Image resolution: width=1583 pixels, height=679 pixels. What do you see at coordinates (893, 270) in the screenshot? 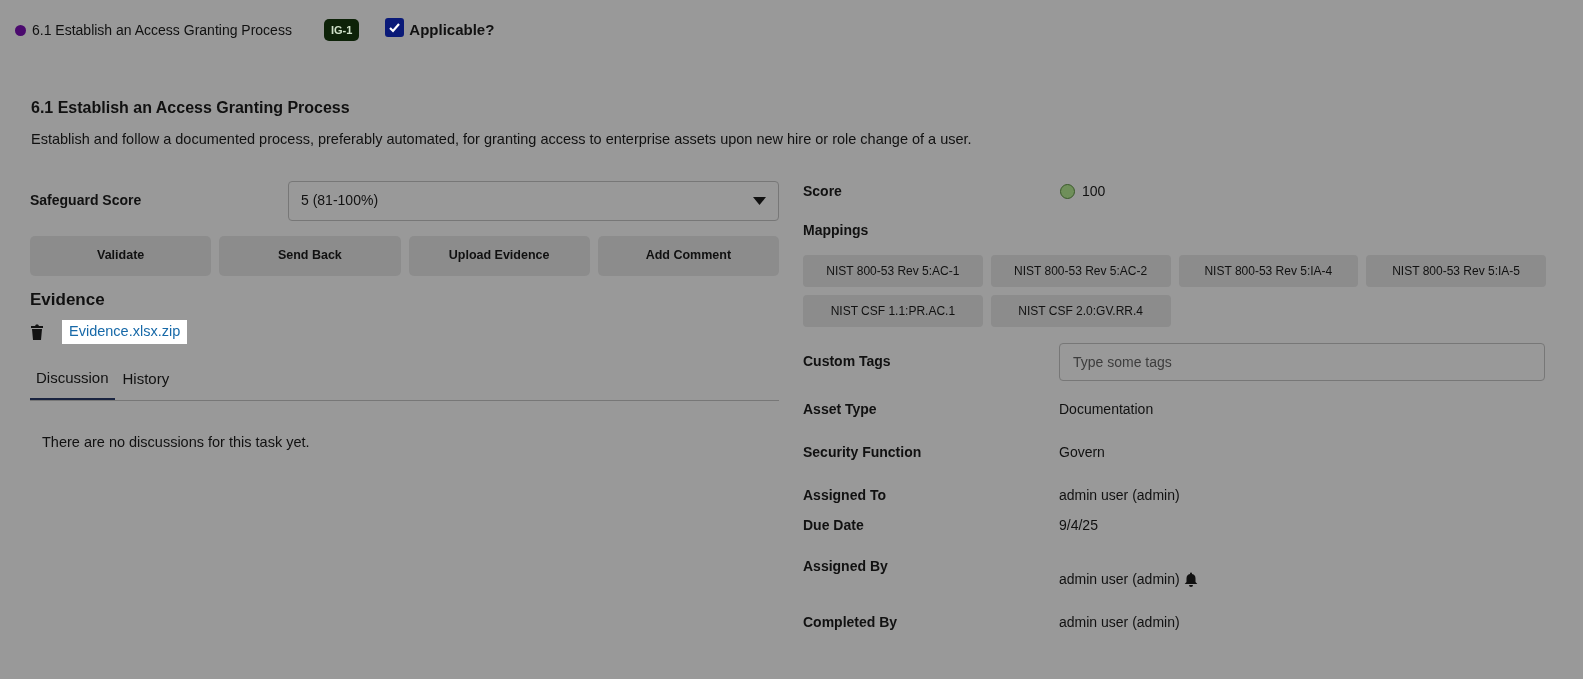
I see `mapping-tag: NIST 800-53 Rev 5:AC-1` at bounding box center [893, 270].